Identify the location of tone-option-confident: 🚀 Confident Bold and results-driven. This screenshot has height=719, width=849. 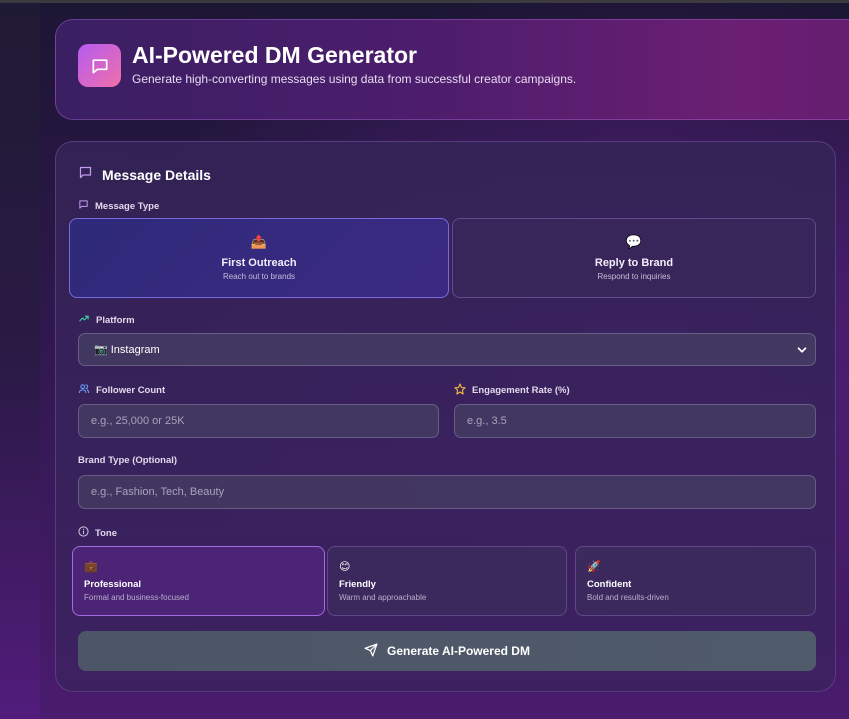
(695, 581).